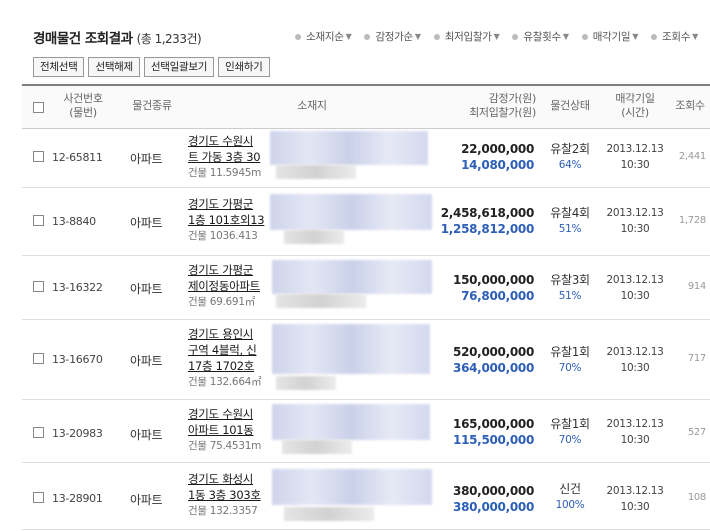 The image size is (710, 531). What do you see at coordinates (493, 432) in the screenshot?
I see `price: 165,000,000 115,500,000` at bounding box center [493, 432].